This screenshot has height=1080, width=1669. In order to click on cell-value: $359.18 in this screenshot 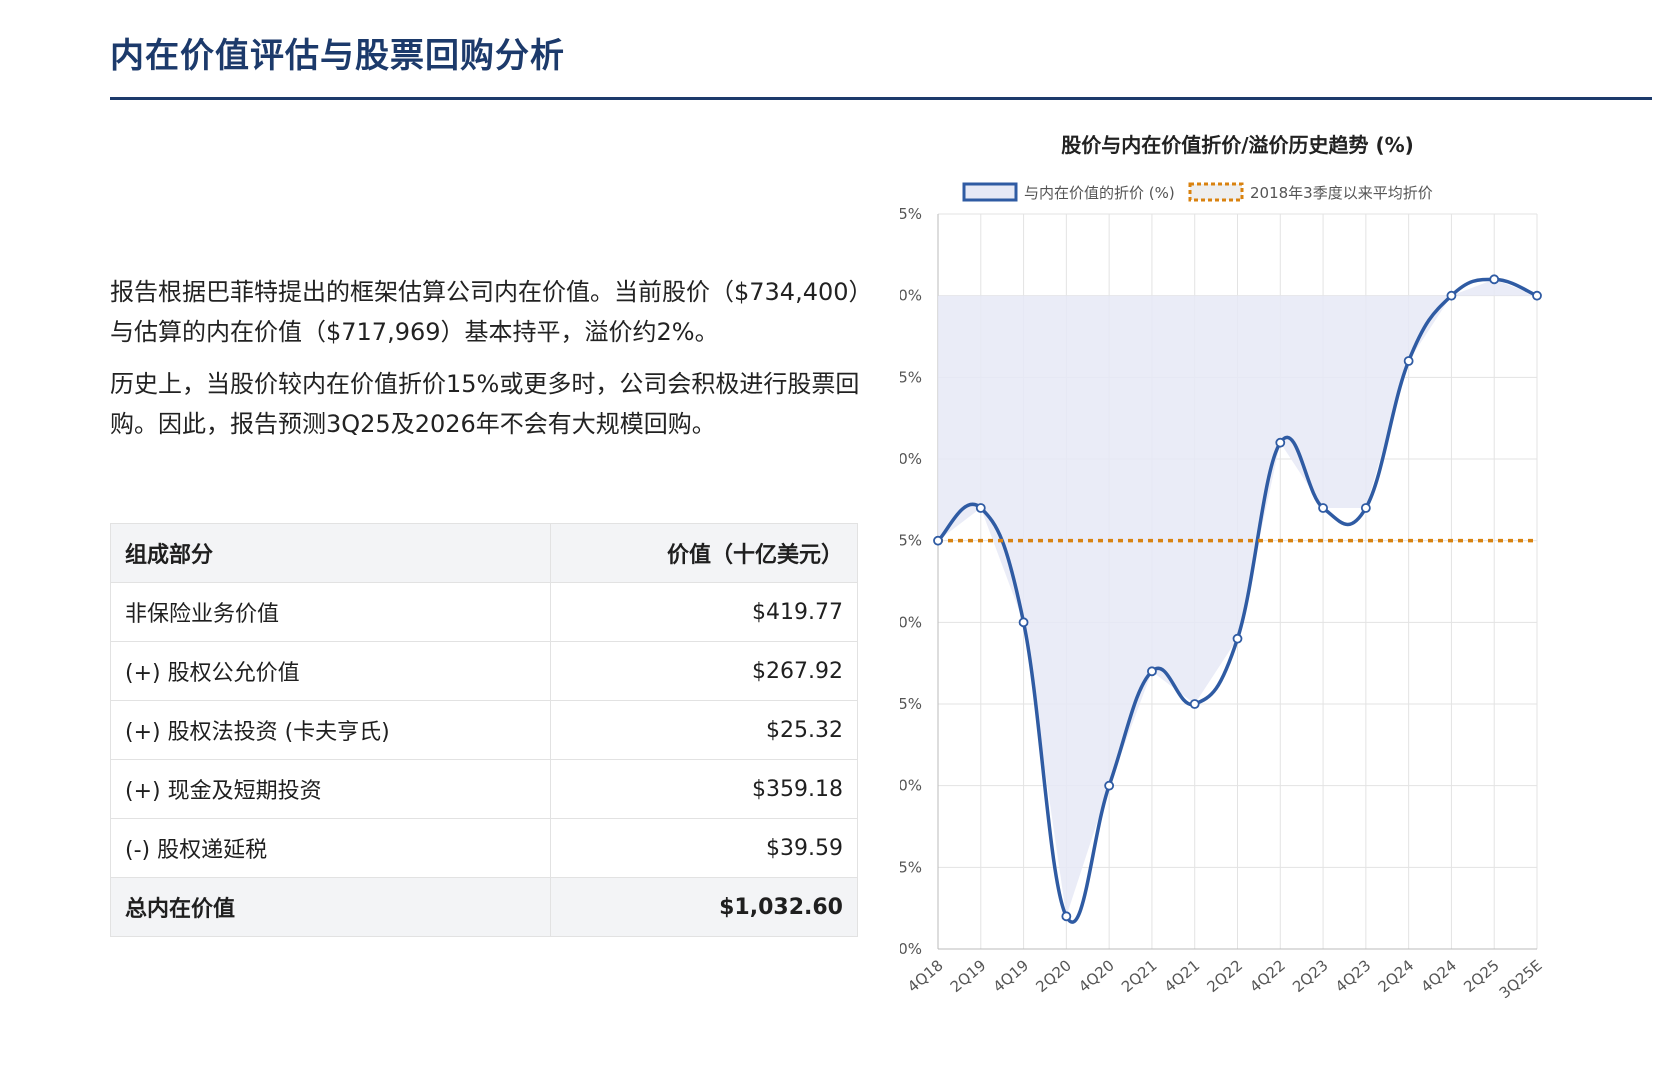, I will do `click(704, 789)`.